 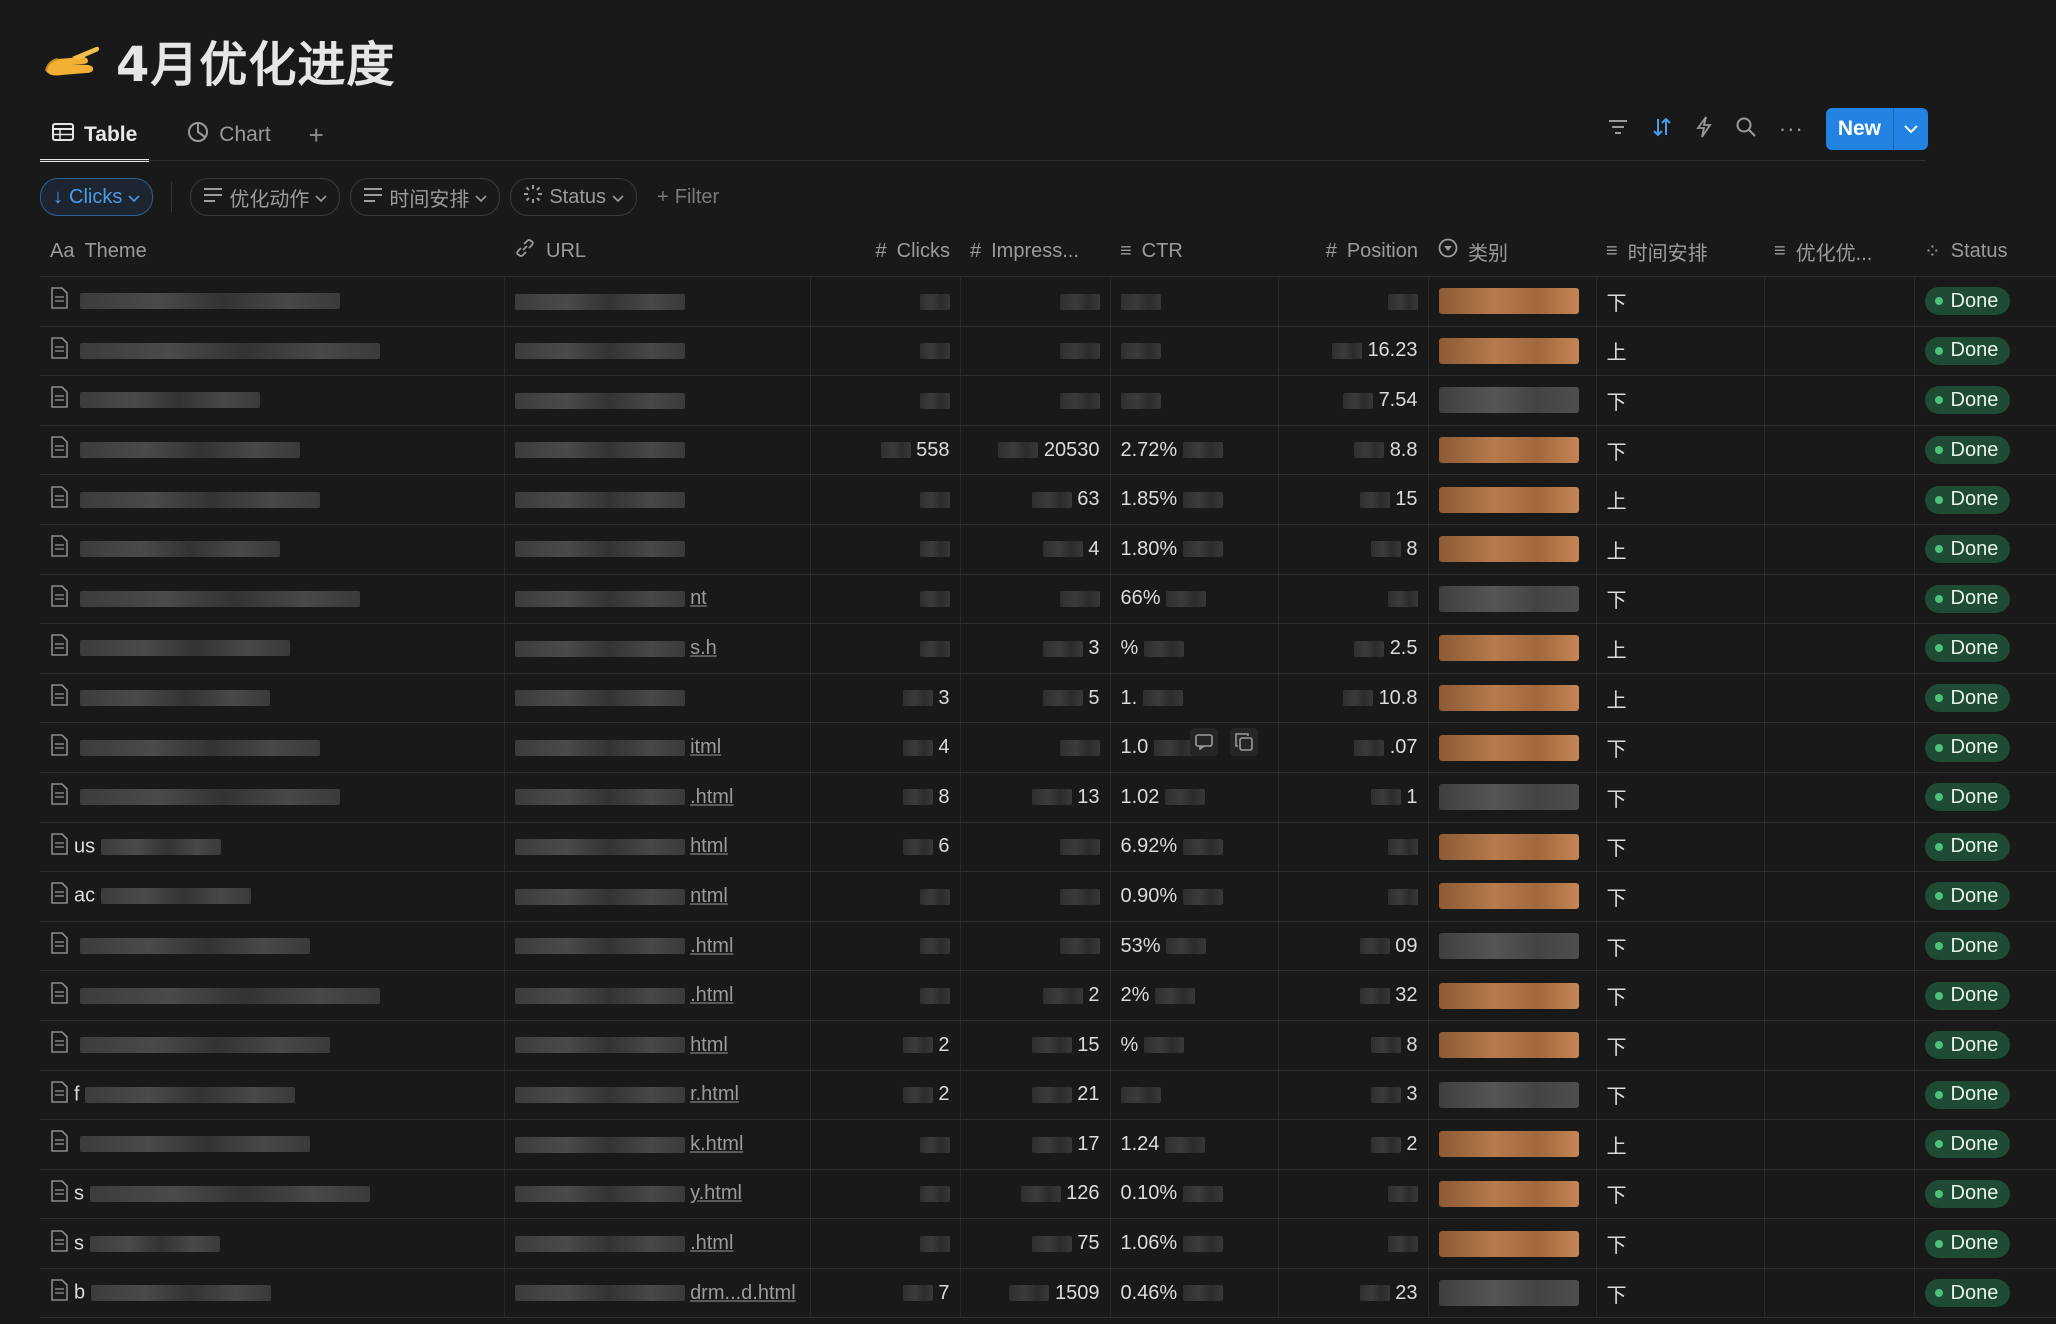 I want to click on cell-ctr: 2.72%, so click(x=1194, y=450).